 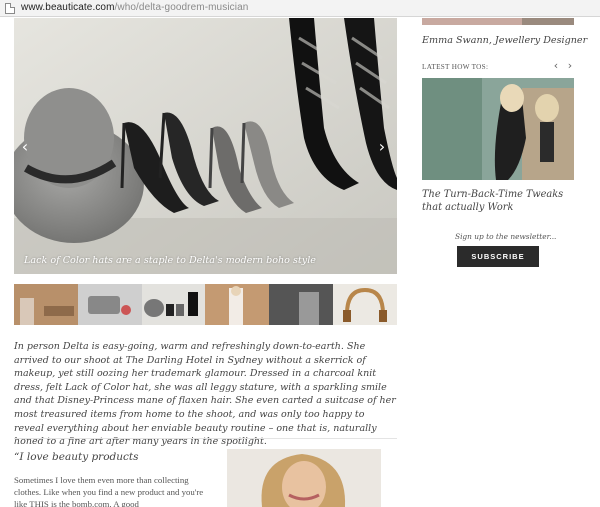 I want to click on page-icon, so click(x=10, y=8).